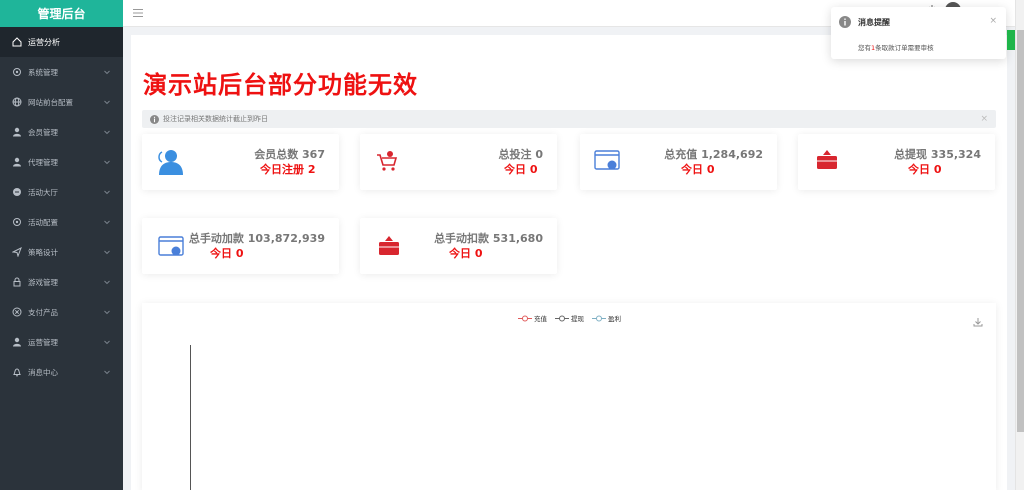  What do you see at coordinates (1011, 40) in the screenshot?
I see `side-tab` at bounding box center [1011, 40].